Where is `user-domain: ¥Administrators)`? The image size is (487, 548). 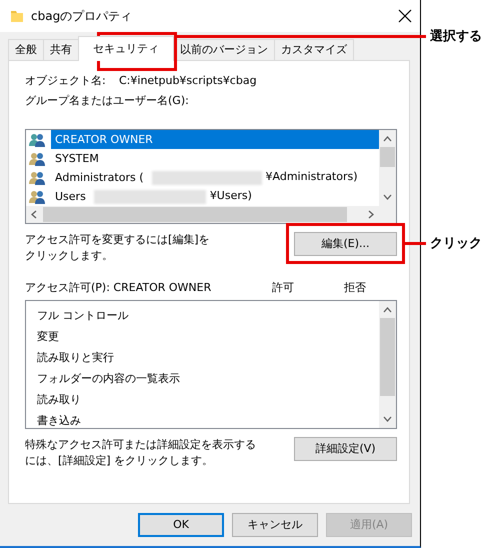 user-domain: ¥Administrators) is located at coordinates (312, 177).